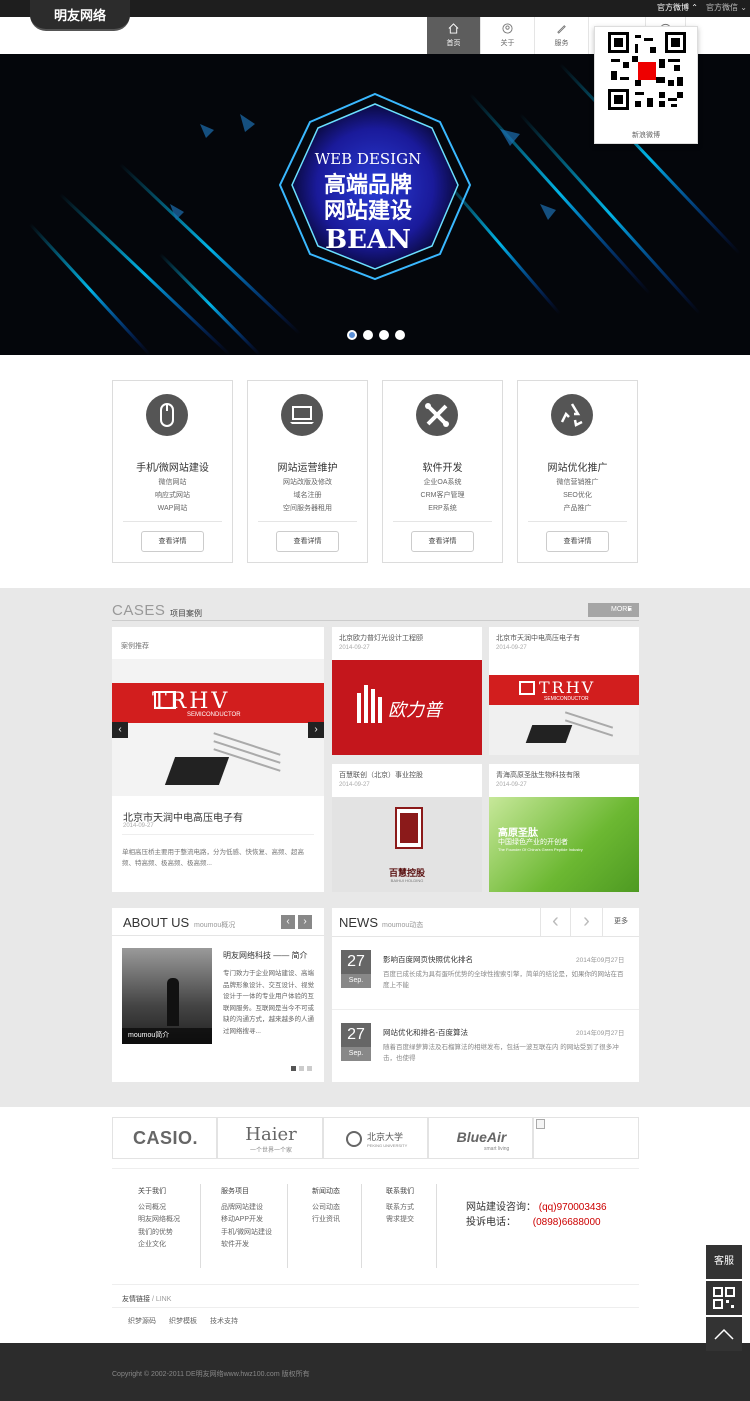  I want to click on tools-icon, so click(437, 415).